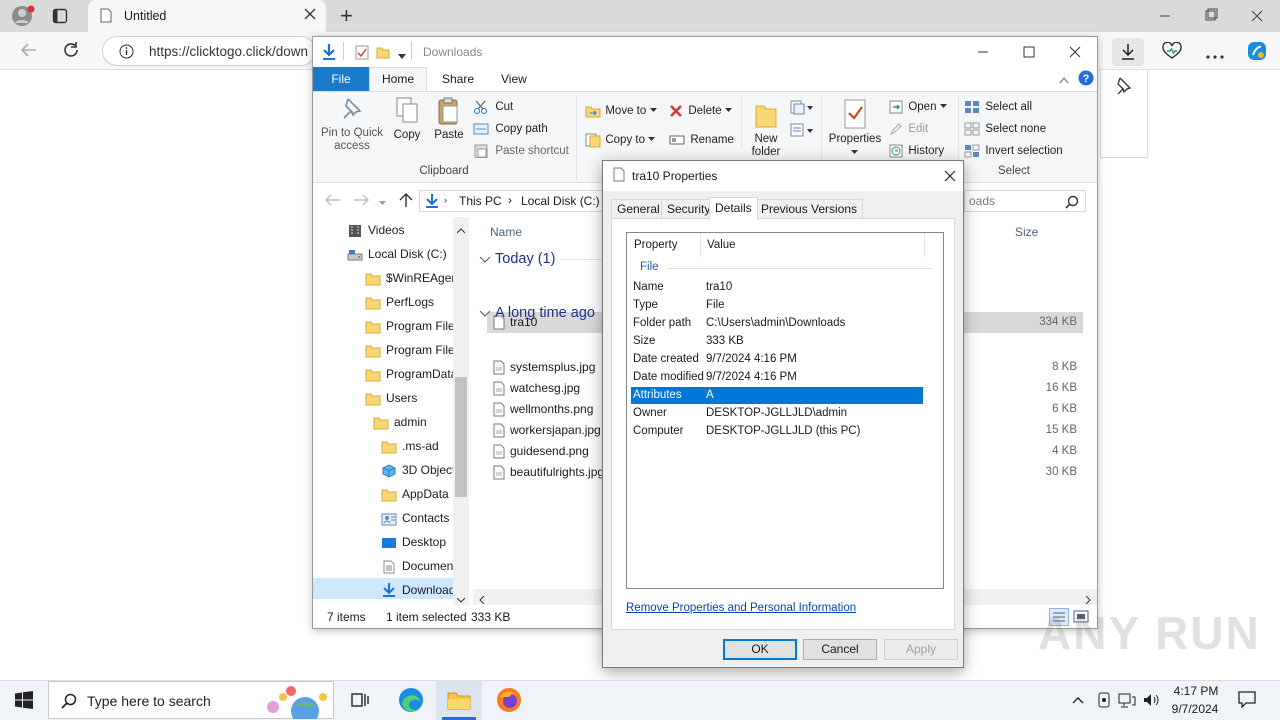 The image size is (1280, 720). I want to click on paste-shortcut-button: Paste shortcut, so click(521, 152).